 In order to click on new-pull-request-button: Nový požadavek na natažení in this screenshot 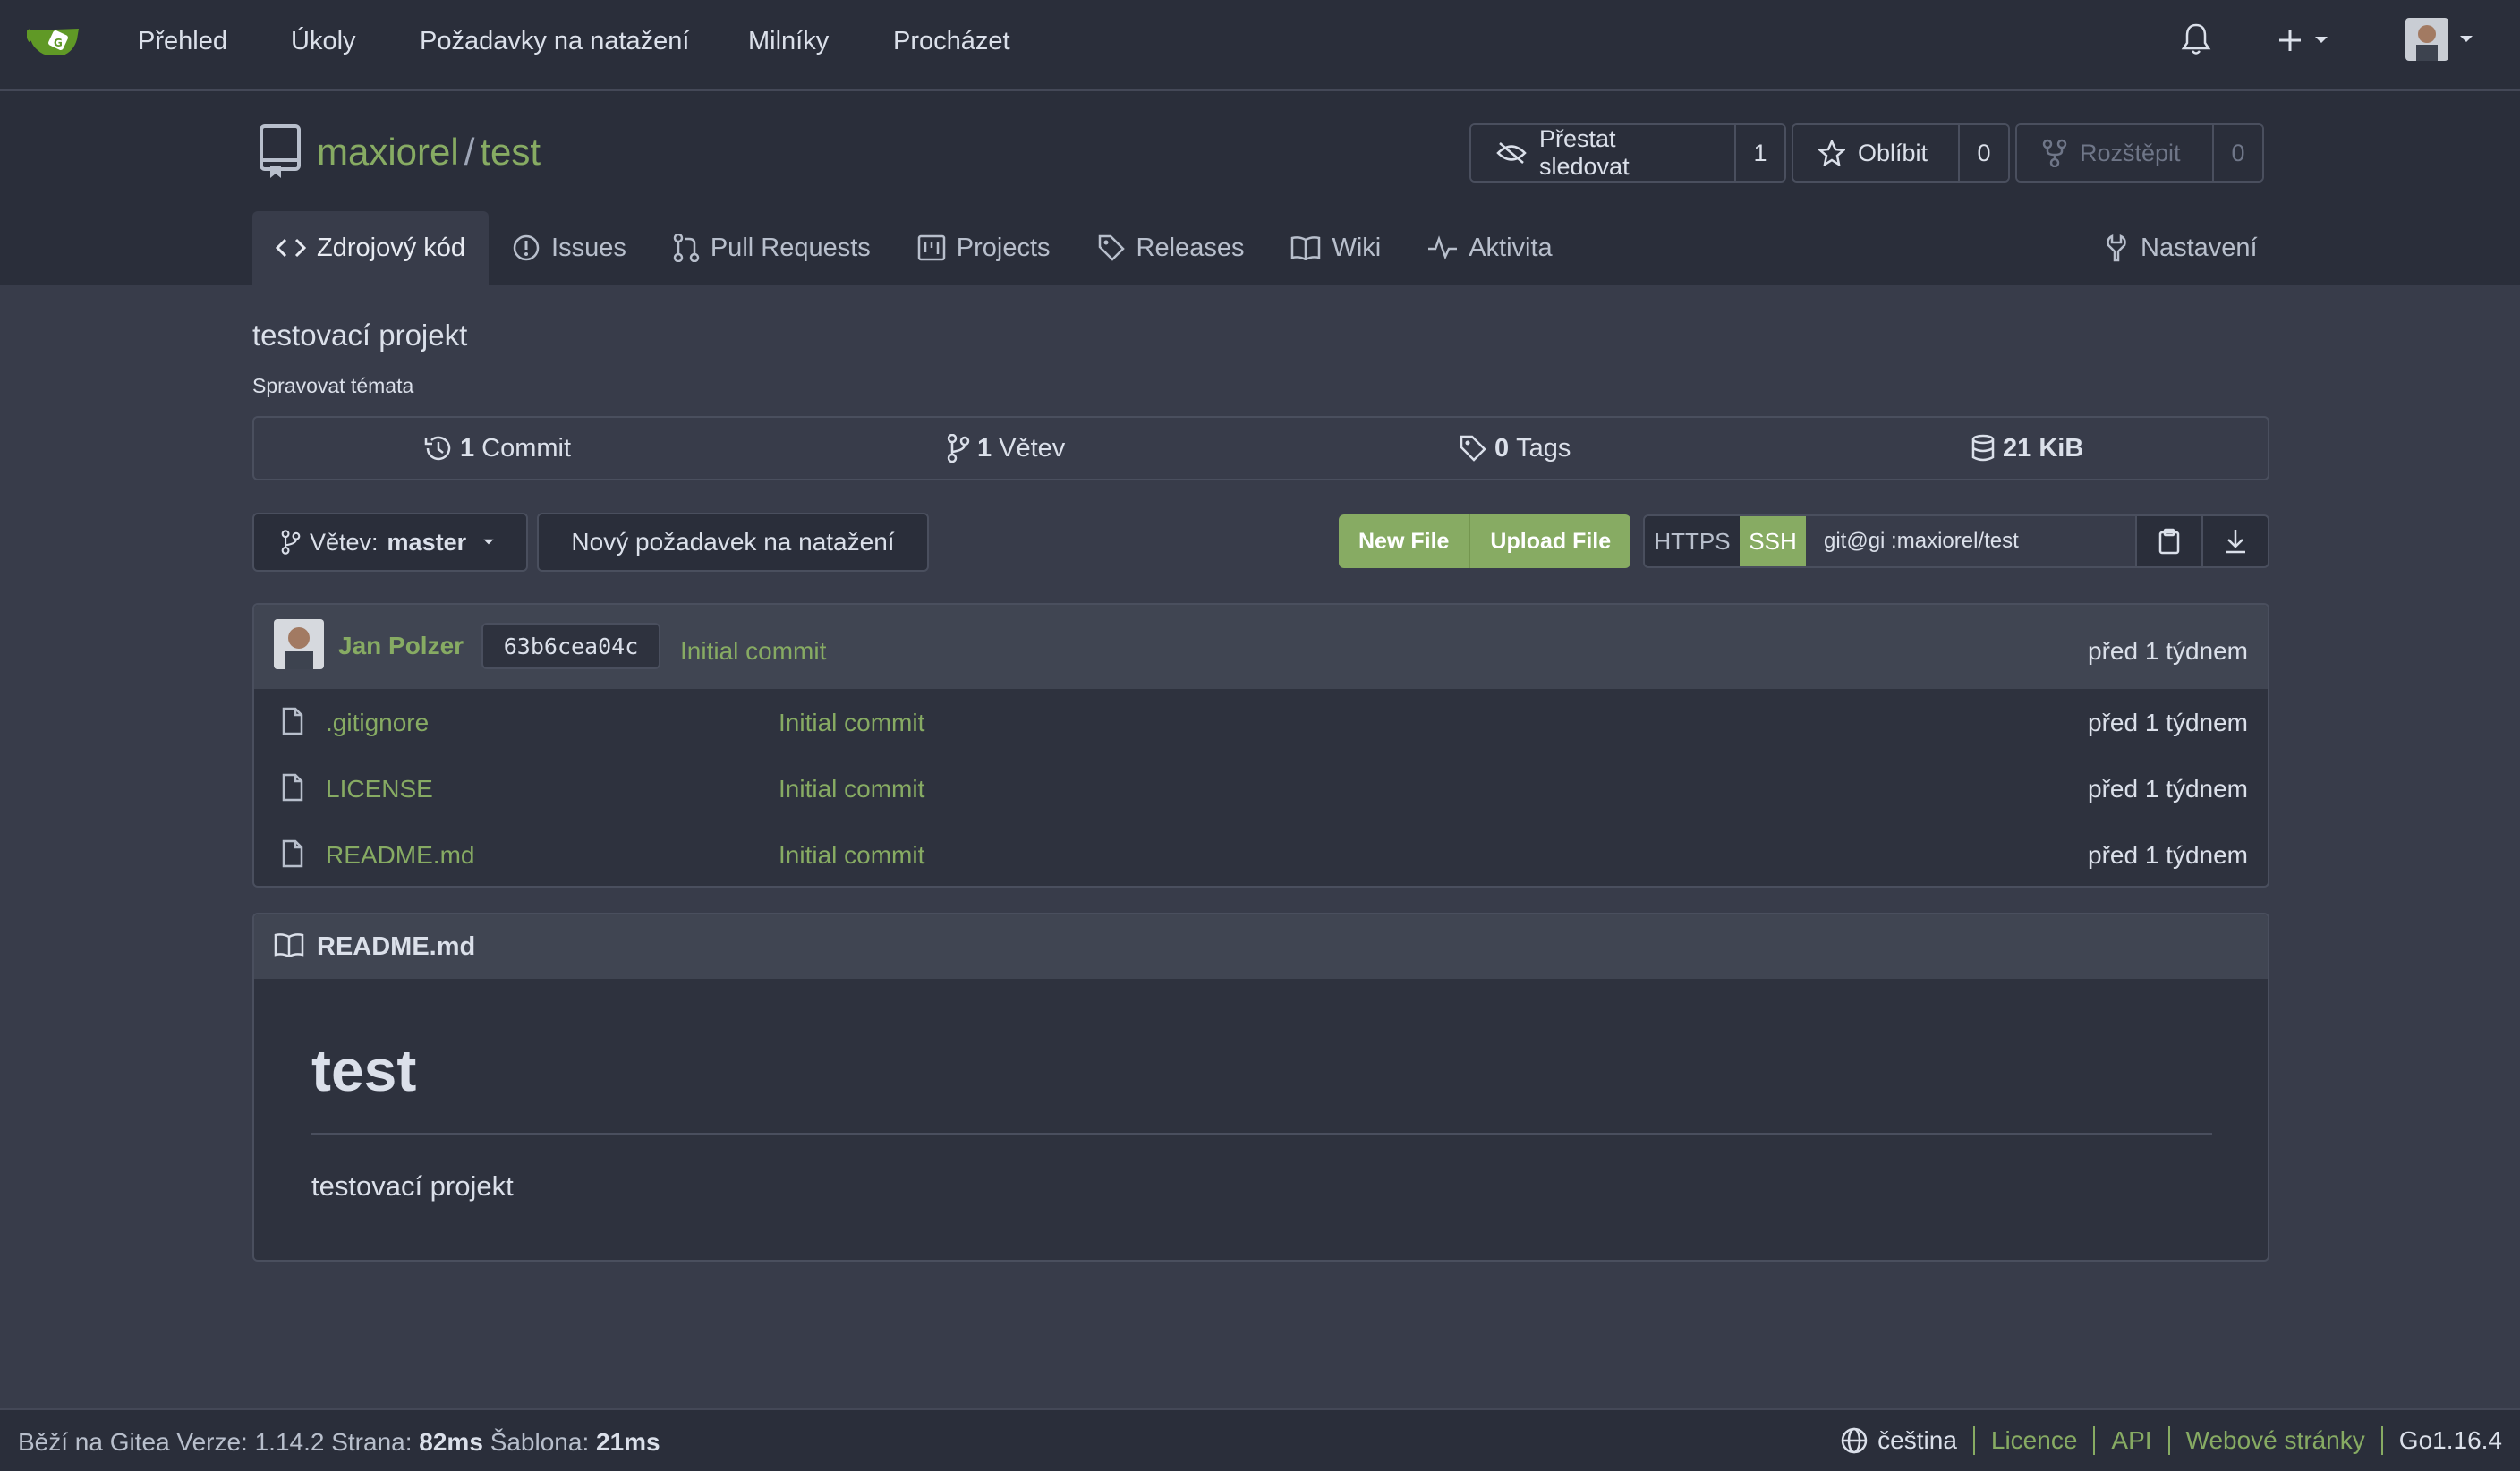, I will do `click(733, 542)`.